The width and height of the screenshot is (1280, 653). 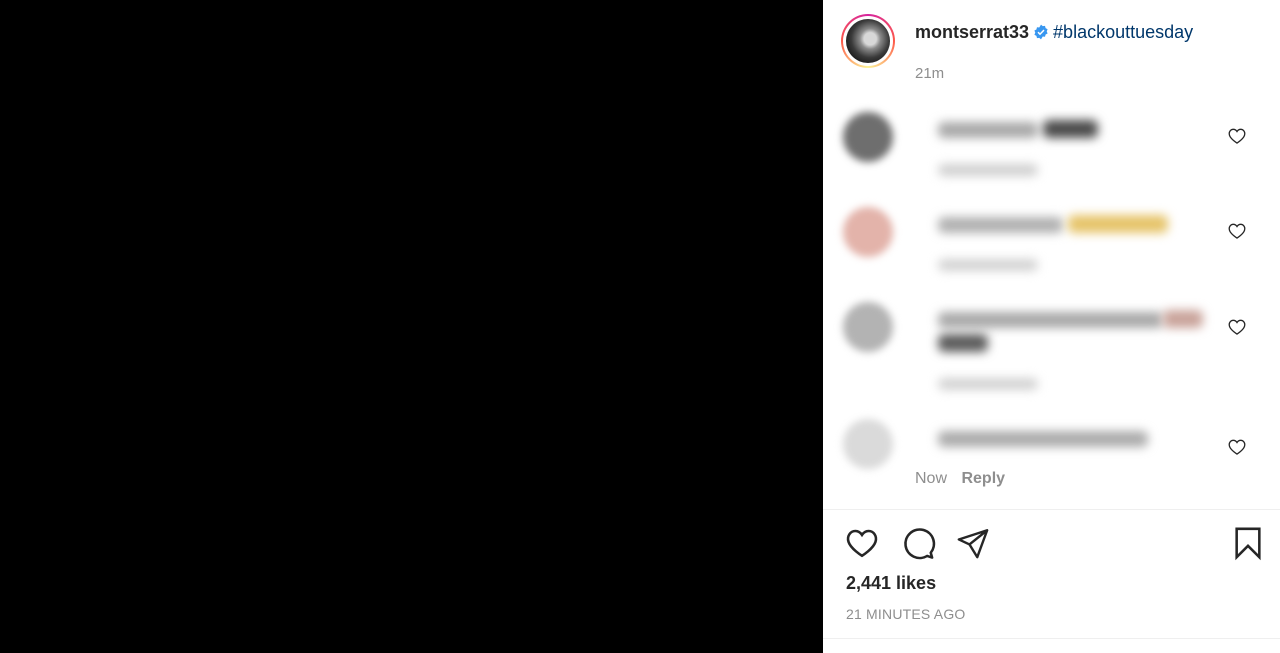 I want to click on post-caption: montserrat33 #blackouttuesday, so click(x=1054, y=32).